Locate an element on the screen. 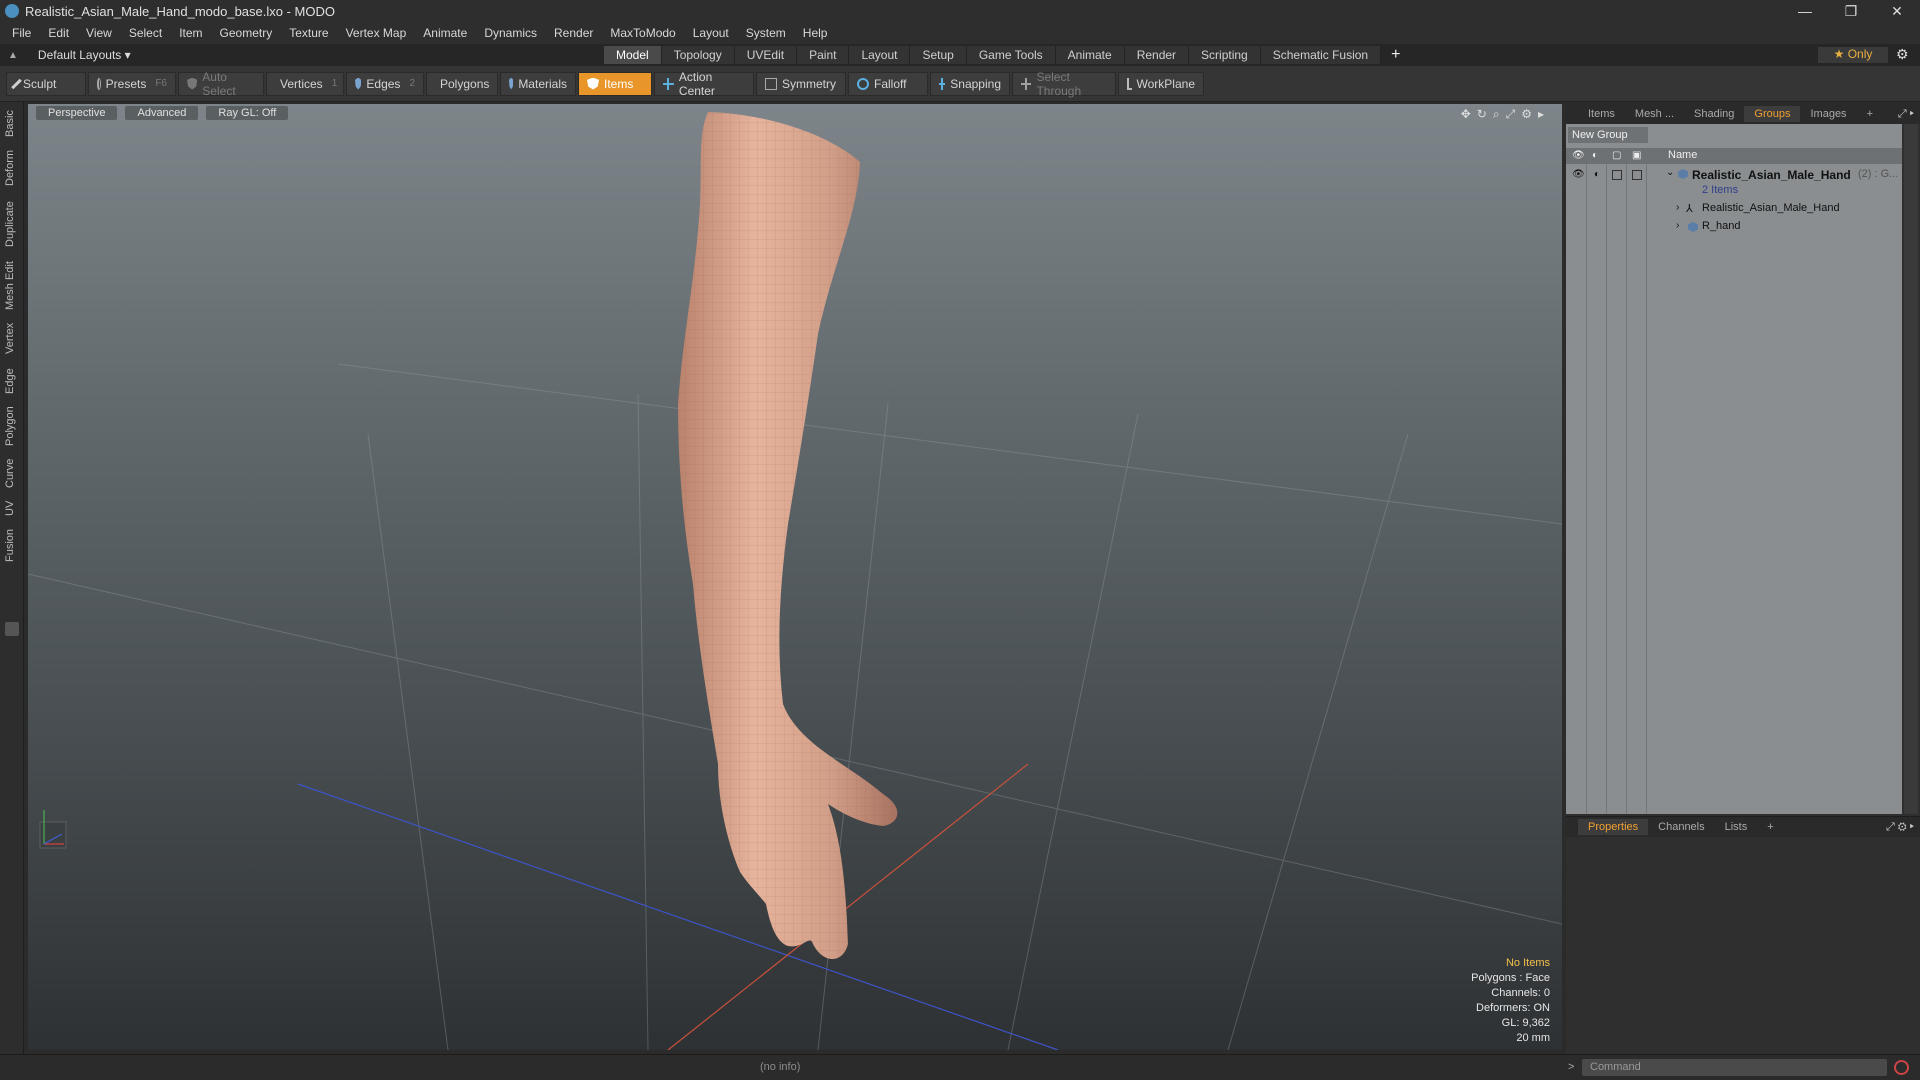 This screenshot has height=1080, width=1920. menu-render: Render is located at coordinates (573, 33).